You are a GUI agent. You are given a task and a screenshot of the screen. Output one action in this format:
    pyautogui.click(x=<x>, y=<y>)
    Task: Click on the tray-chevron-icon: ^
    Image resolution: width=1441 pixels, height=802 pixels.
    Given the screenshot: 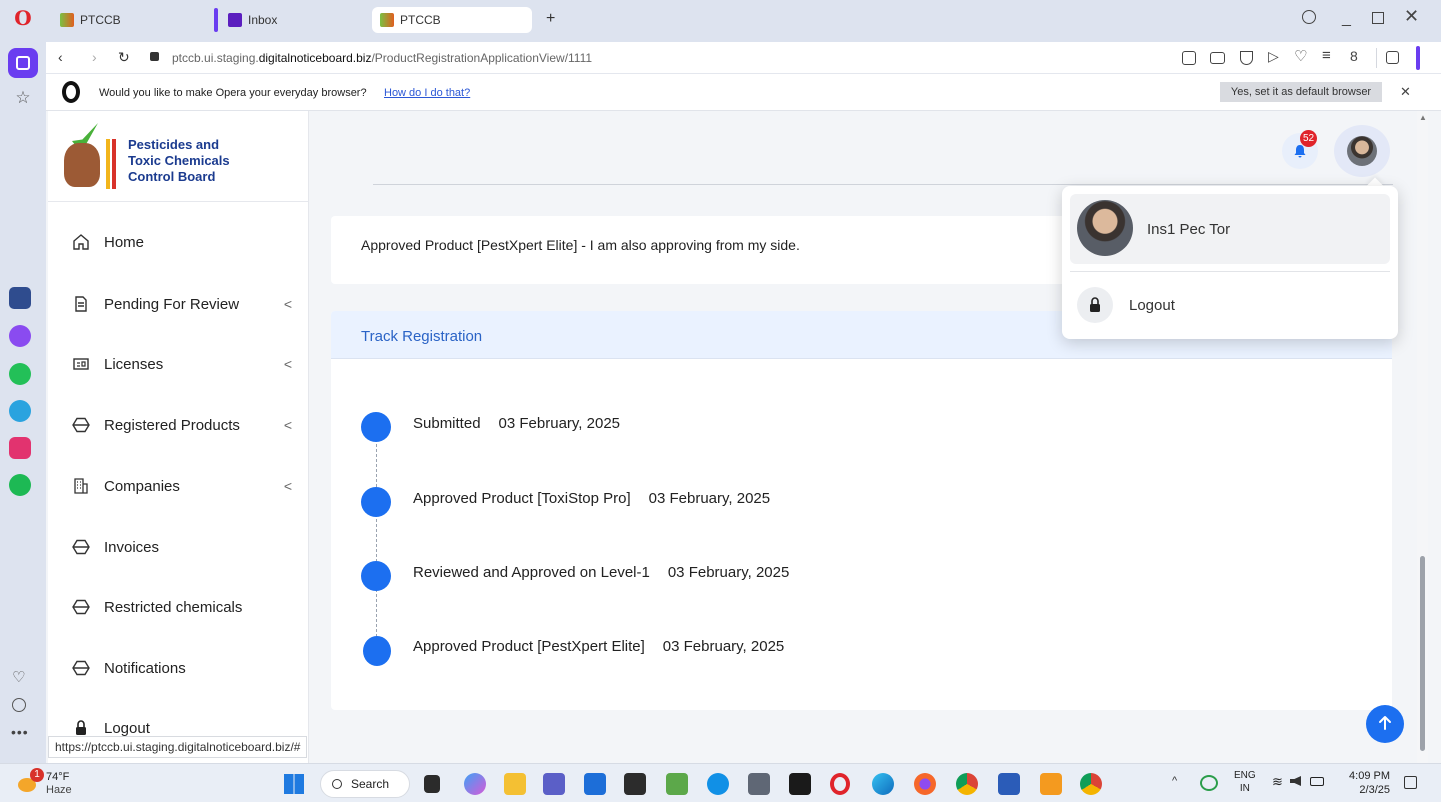 What is the action you would take?
    pyautogui.click(x=1174, y=781)
    